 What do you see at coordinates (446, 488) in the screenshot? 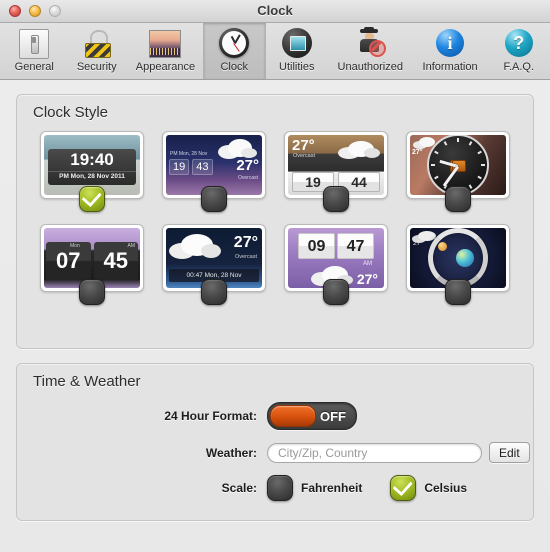
I see `celsius-label: Celsius` at bounding box center [446, 488].